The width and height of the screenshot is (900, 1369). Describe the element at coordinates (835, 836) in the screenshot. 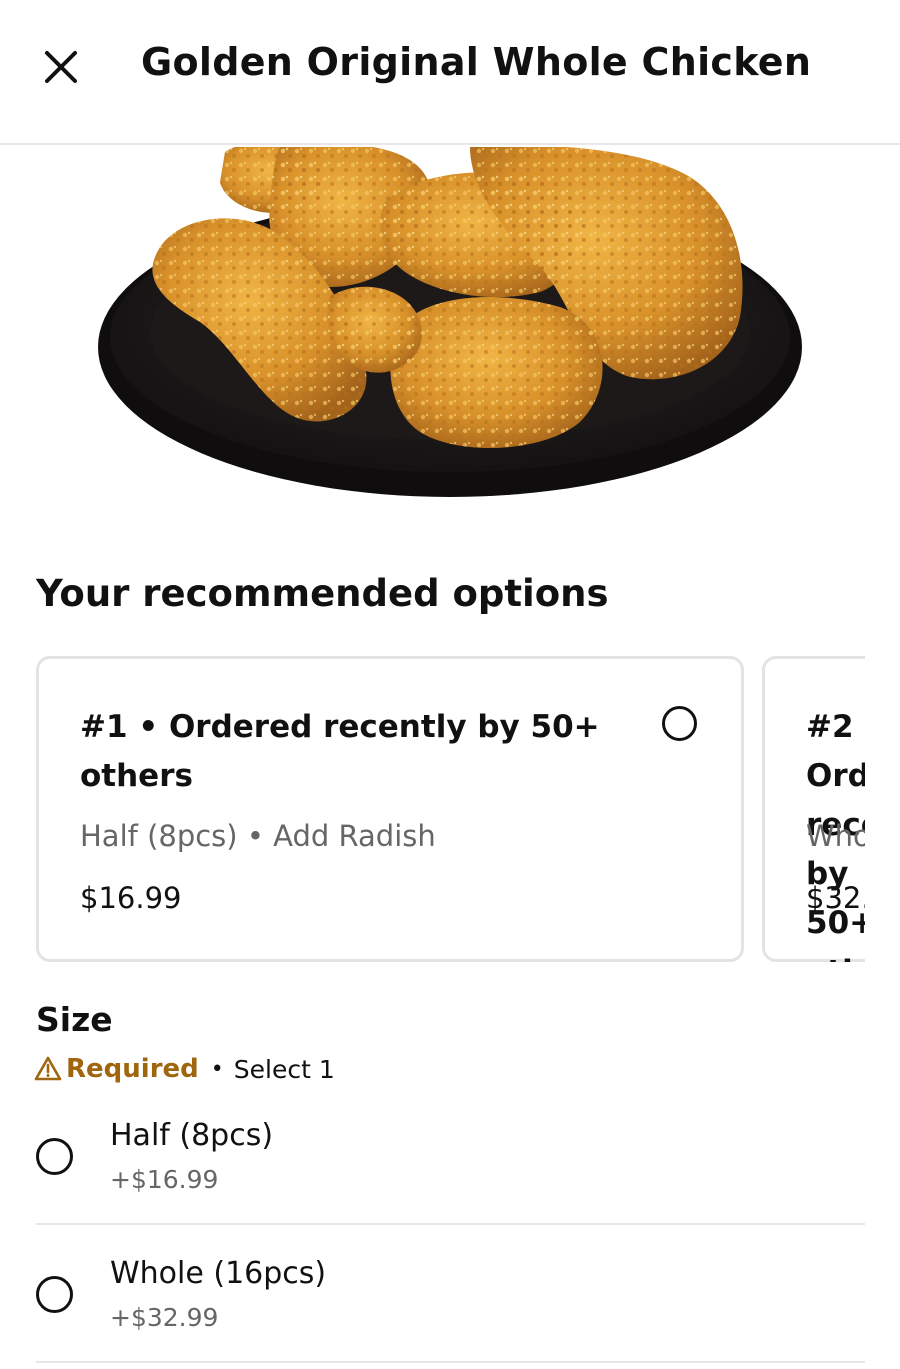

I see `card-subtitle: Whole (16pcs)` at that location.